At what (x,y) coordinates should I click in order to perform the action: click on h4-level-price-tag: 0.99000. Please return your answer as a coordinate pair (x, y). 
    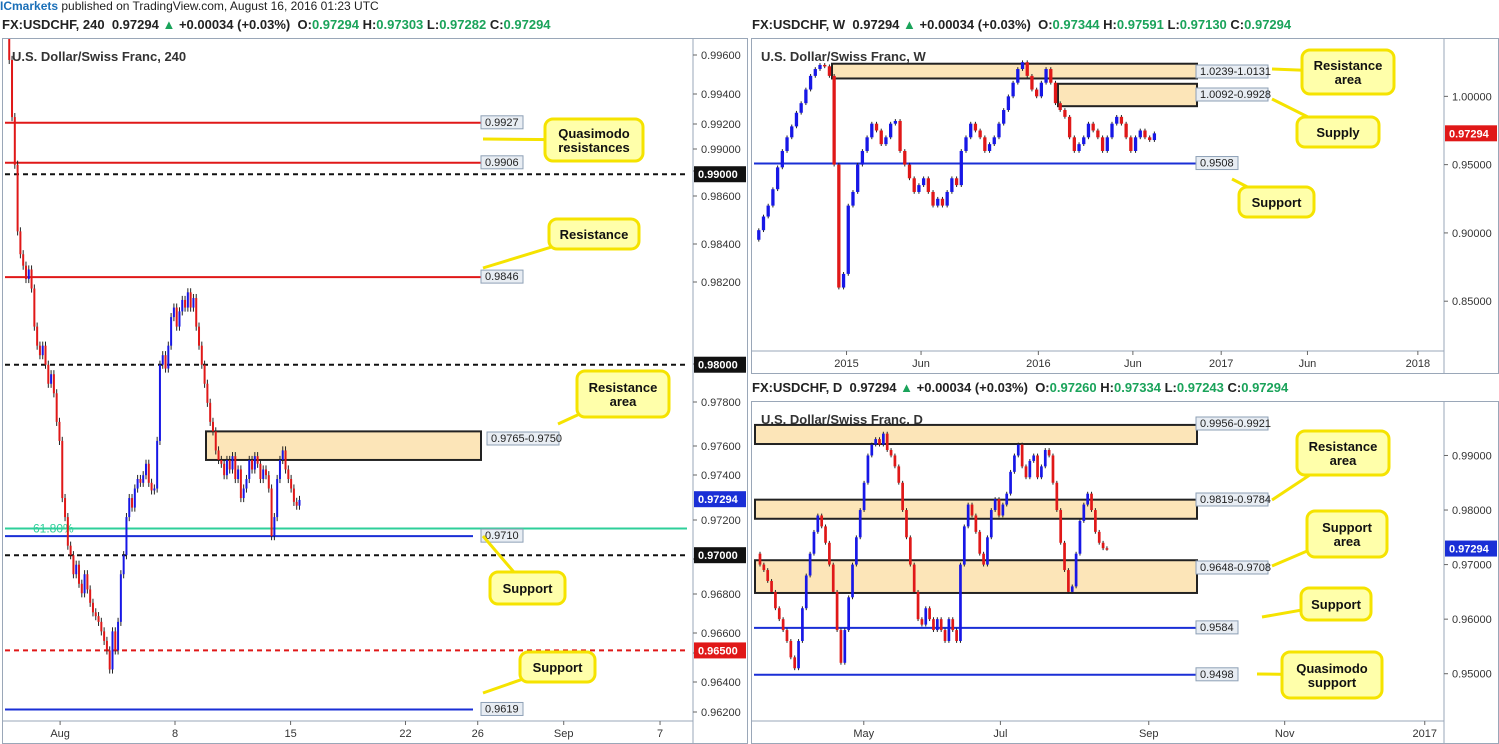
    Looking at the image, I should click on (718, 175).